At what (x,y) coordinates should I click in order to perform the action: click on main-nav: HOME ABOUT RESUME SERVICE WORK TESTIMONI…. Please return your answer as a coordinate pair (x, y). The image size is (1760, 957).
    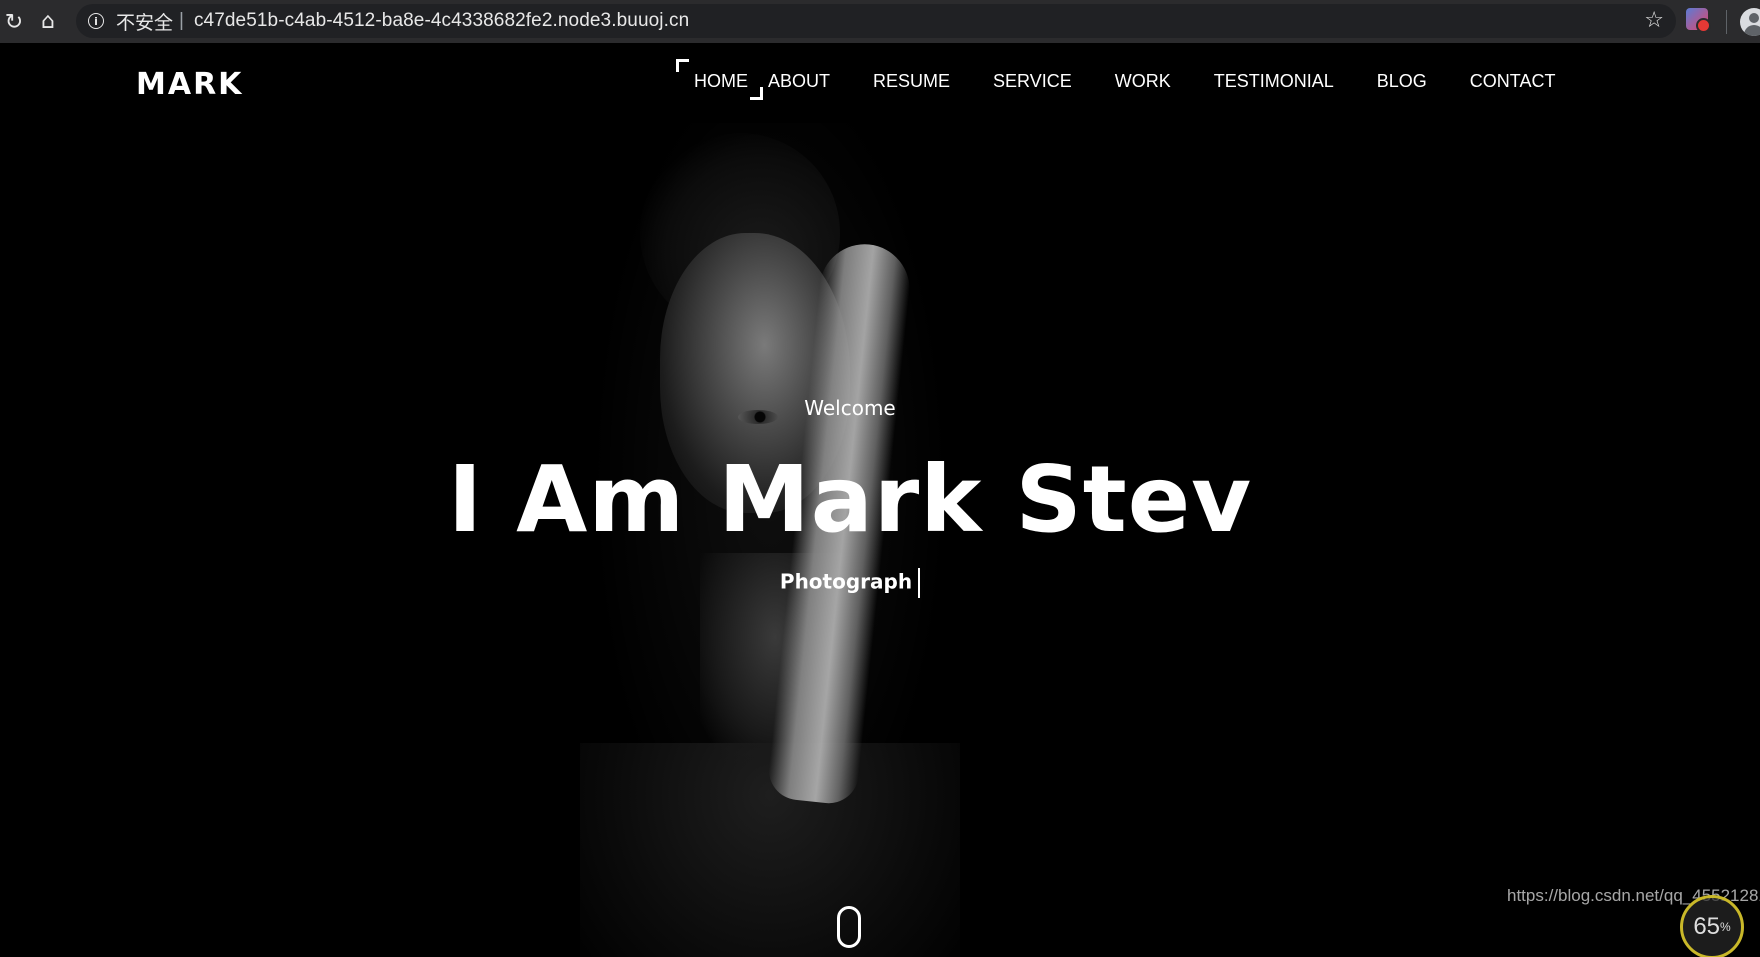
    Looking at the image, I should click on (1137, 79).